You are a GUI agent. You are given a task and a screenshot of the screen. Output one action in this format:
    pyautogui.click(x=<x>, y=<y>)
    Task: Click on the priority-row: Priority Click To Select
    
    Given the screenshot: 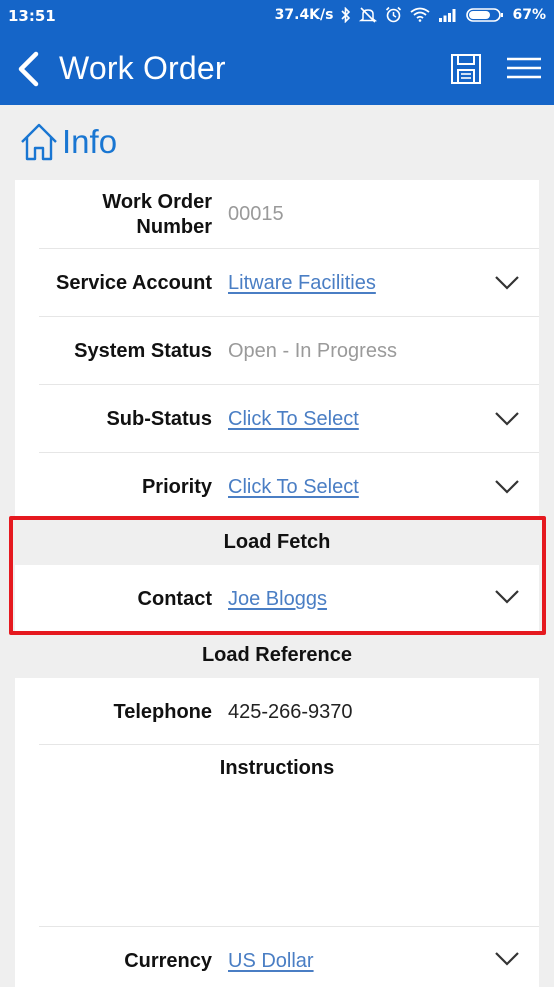 What is the action you would take?
    pyautogui.click(x=289, y=484)
    